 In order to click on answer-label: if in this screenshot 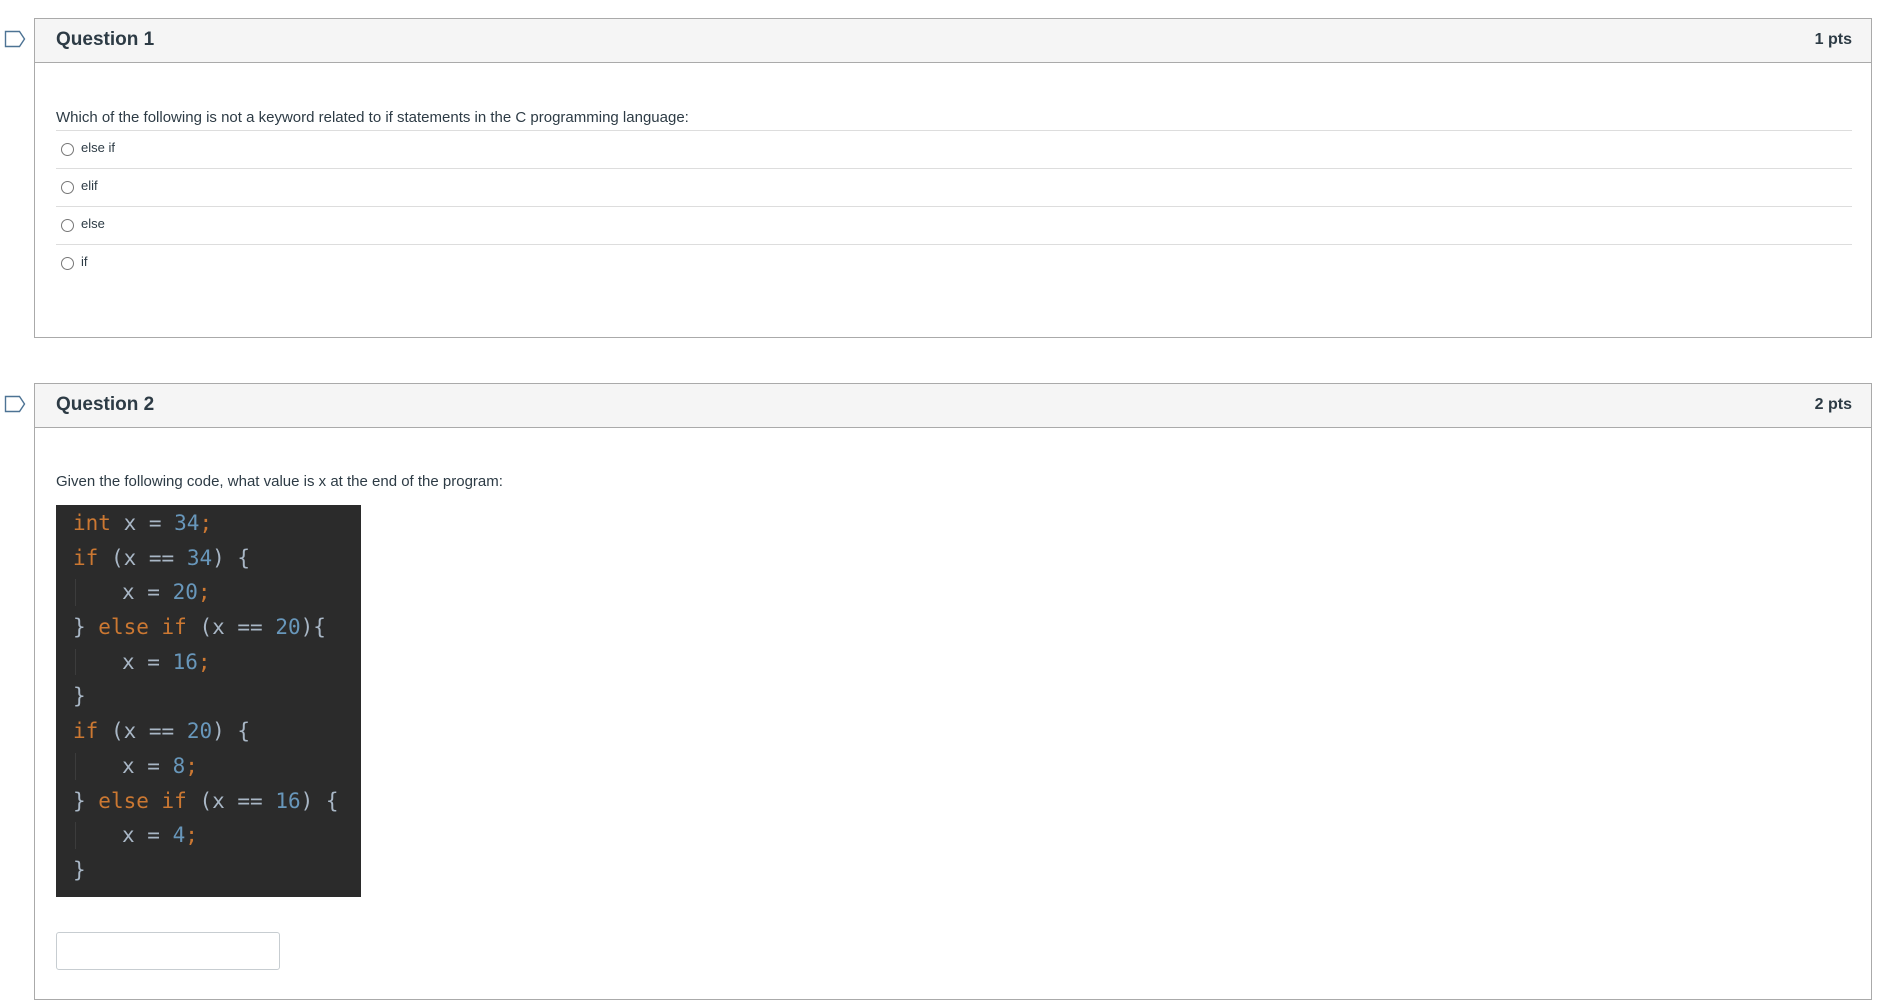, I will do `click(84, 261)`.